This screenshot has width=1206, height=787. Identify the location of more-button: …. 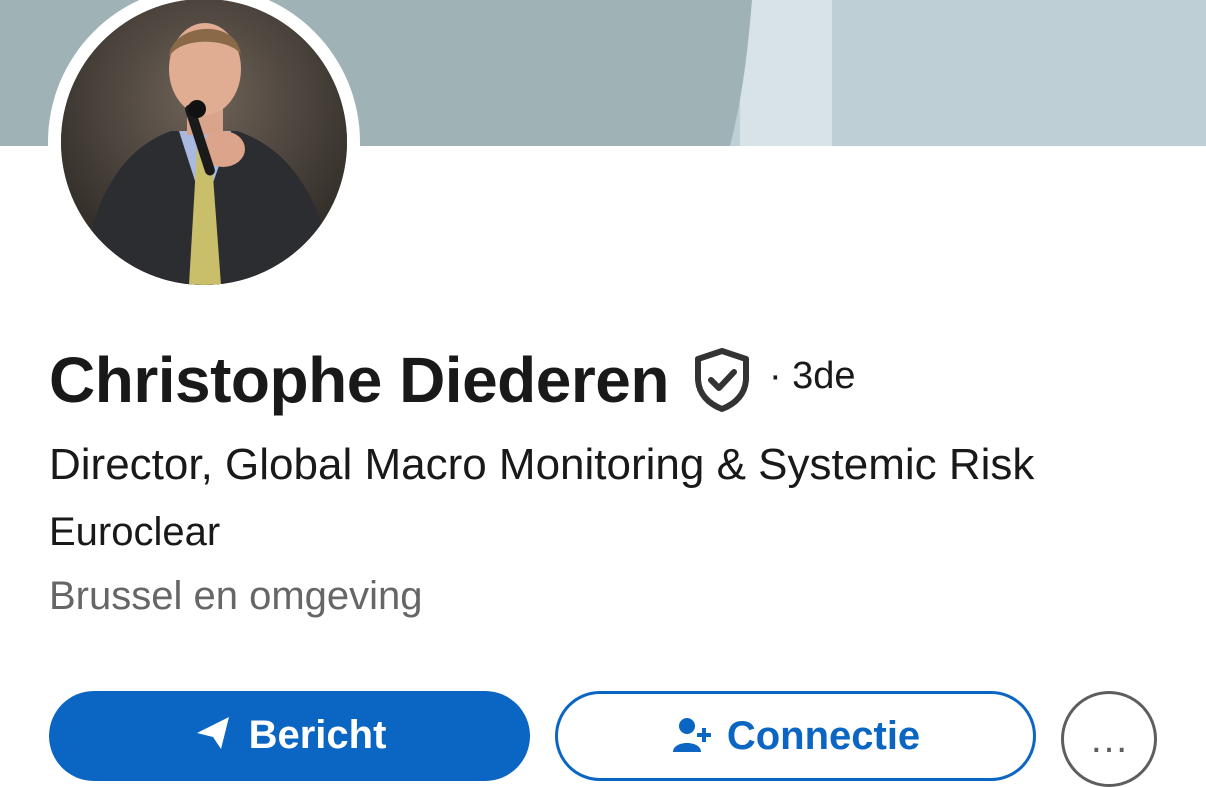
(1109, 739).